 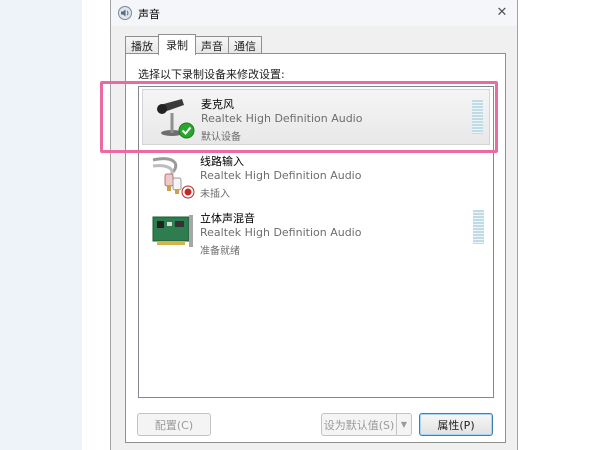 I want to click on title-bar: 声音 ✕, so click(x=314, y=13).